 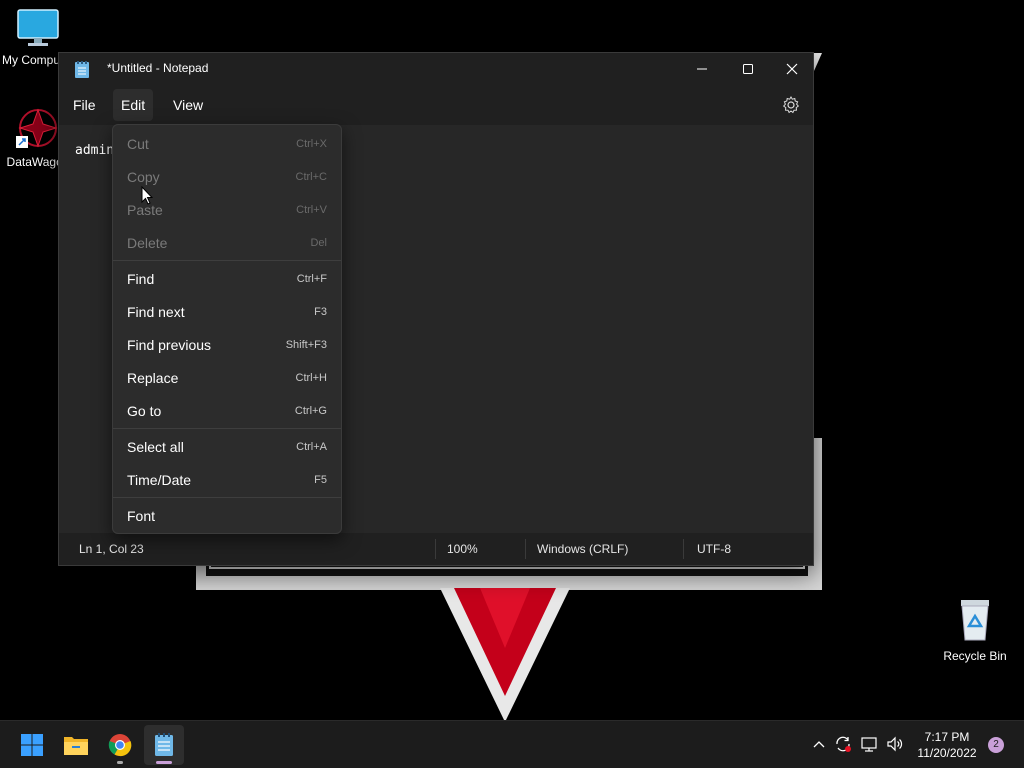 What do you see at coordinates (227, 411) in the screenshot?
I see `edit-menu-go-to: Go to Ctrl+G` at bounding box center [227, 411].